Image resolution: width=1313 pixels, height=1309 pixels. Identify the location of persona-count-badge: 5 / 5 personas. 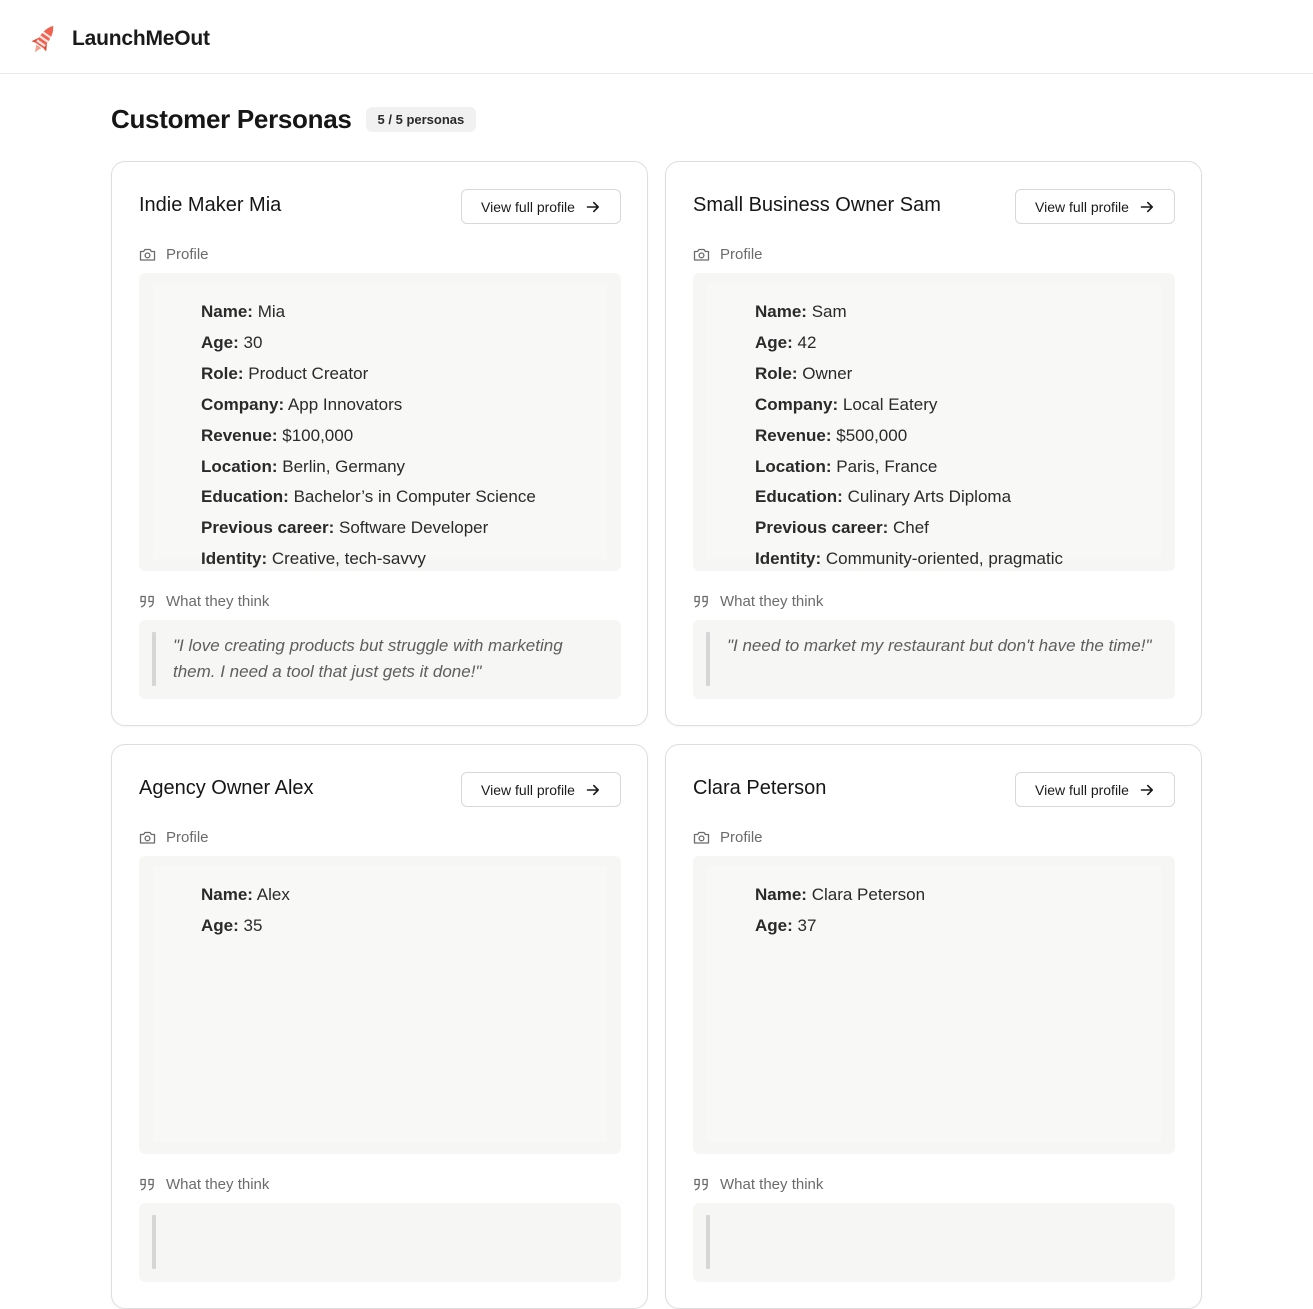
(421, 119).